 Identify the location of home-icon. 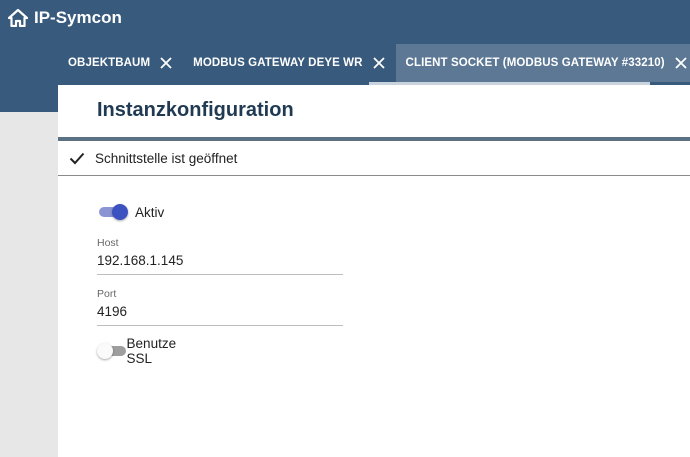
(18, 18).